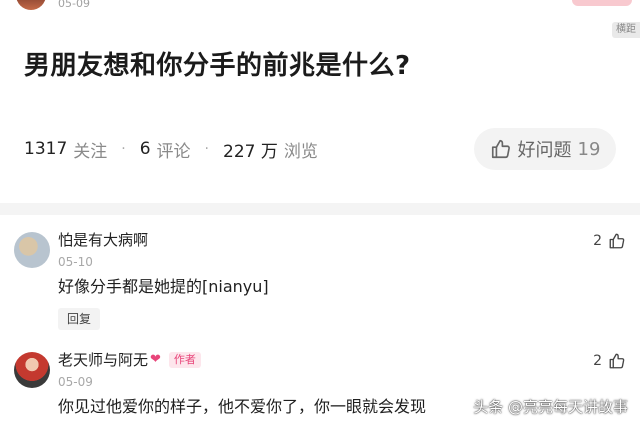 The image size is (640, 428). Describe the element at coordinates (589, 149) in the screenshot. I see `good-question-count: 19` at that location.